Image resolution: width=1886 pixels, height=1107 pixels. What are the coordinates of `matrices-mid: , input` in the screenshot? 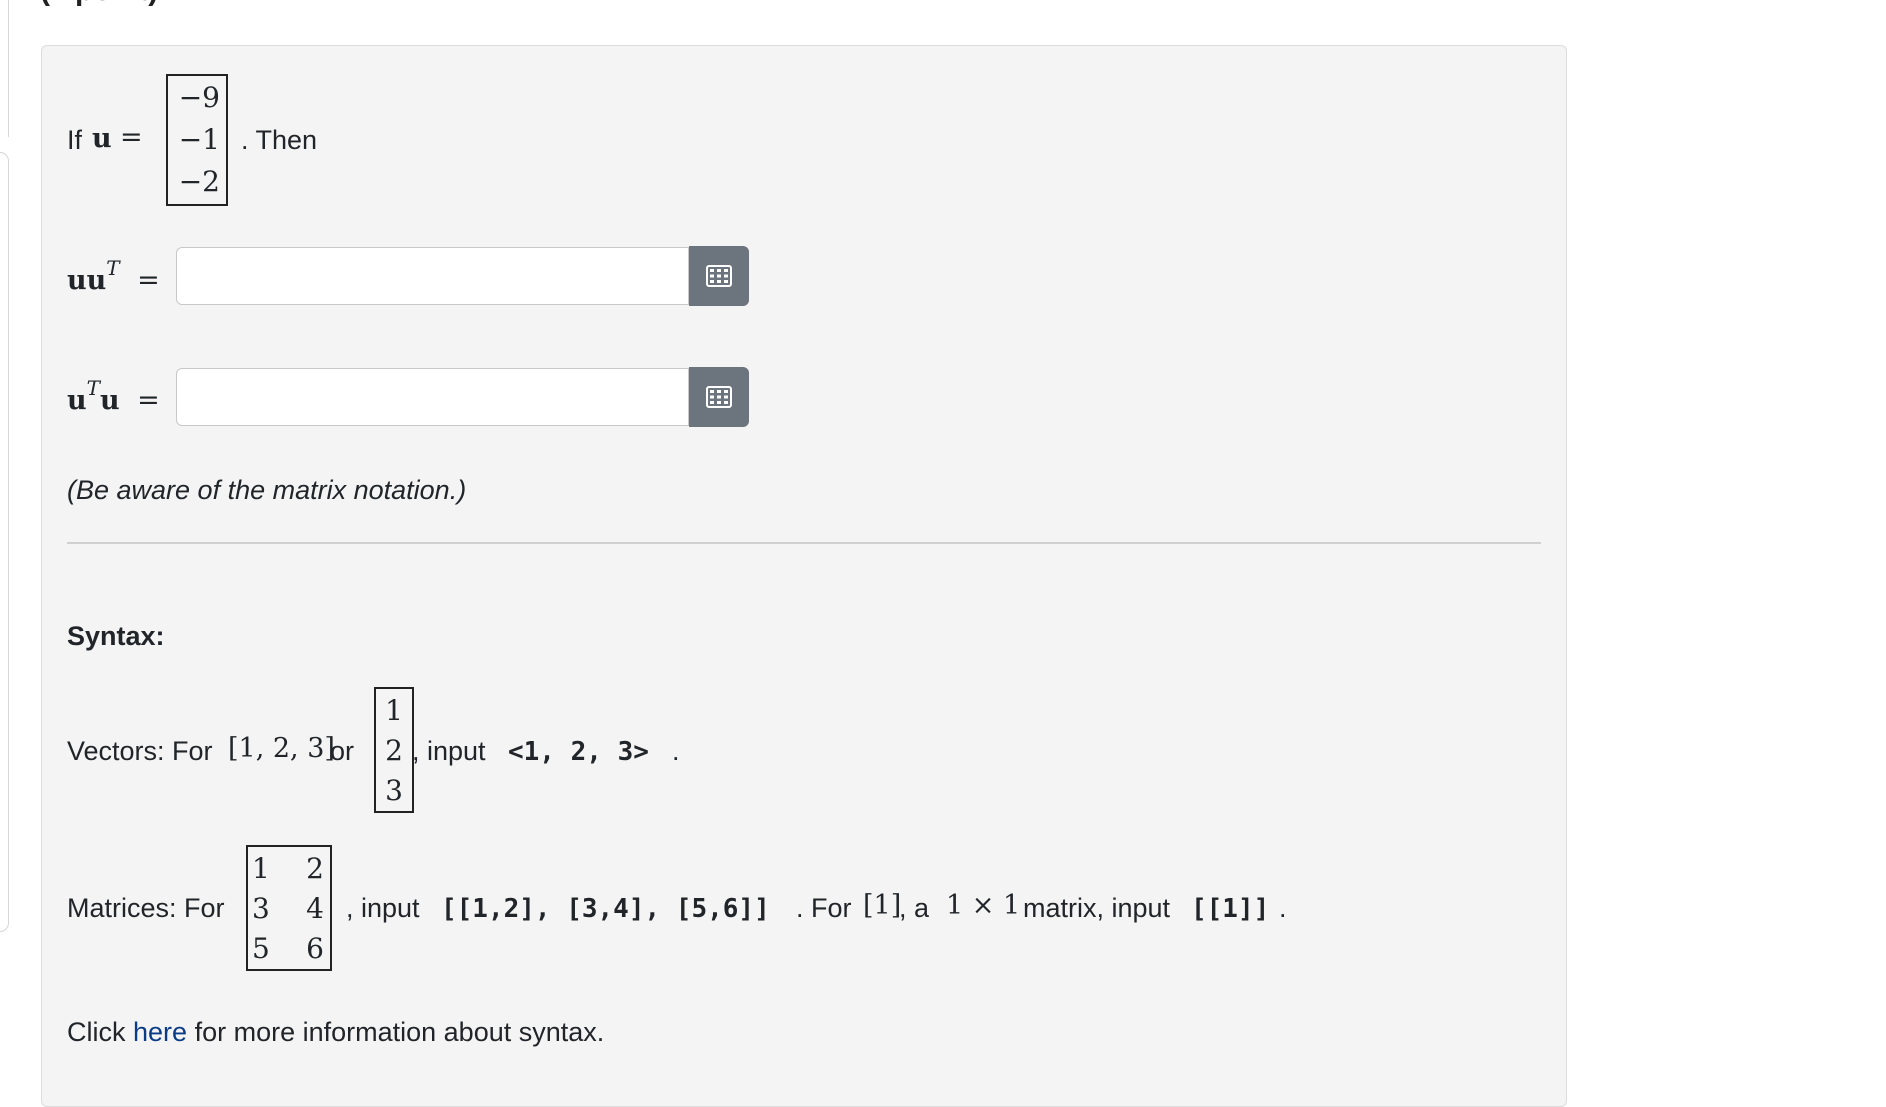 It's located at (383, 908).